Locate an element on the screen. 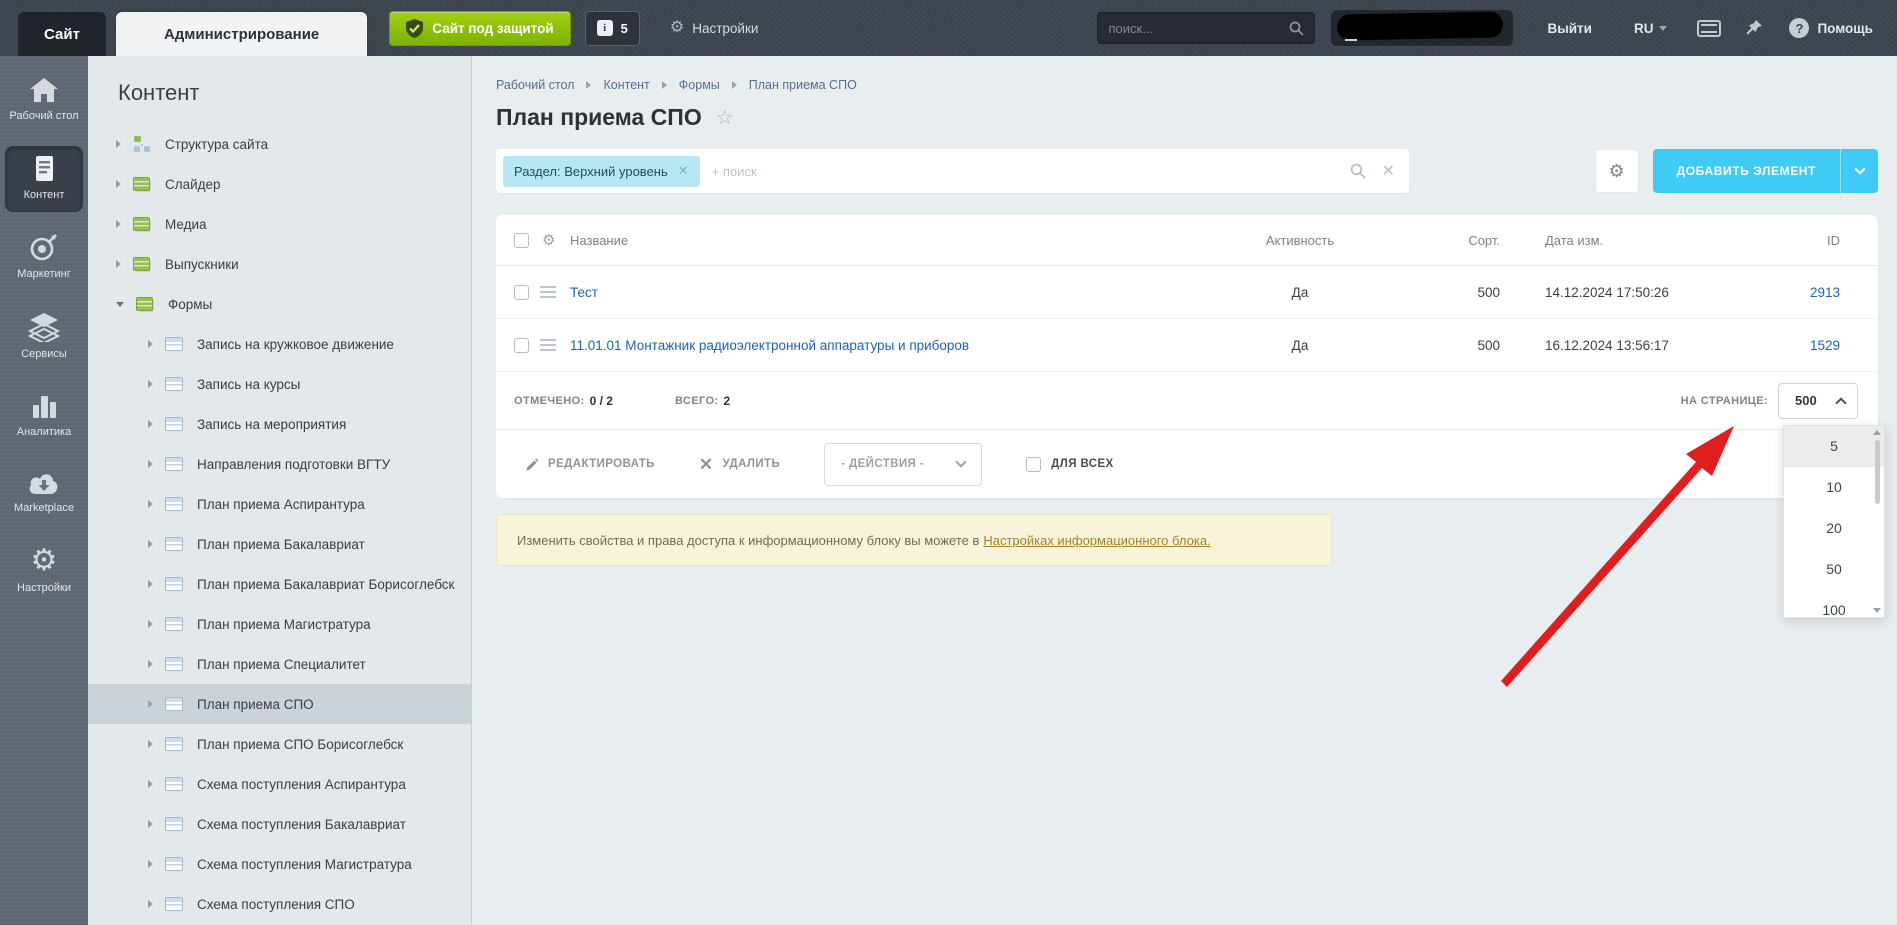 The width and height of the screenshot is (1897, 925). tree-item-media: Медиа is located at coordinates (279, 224).